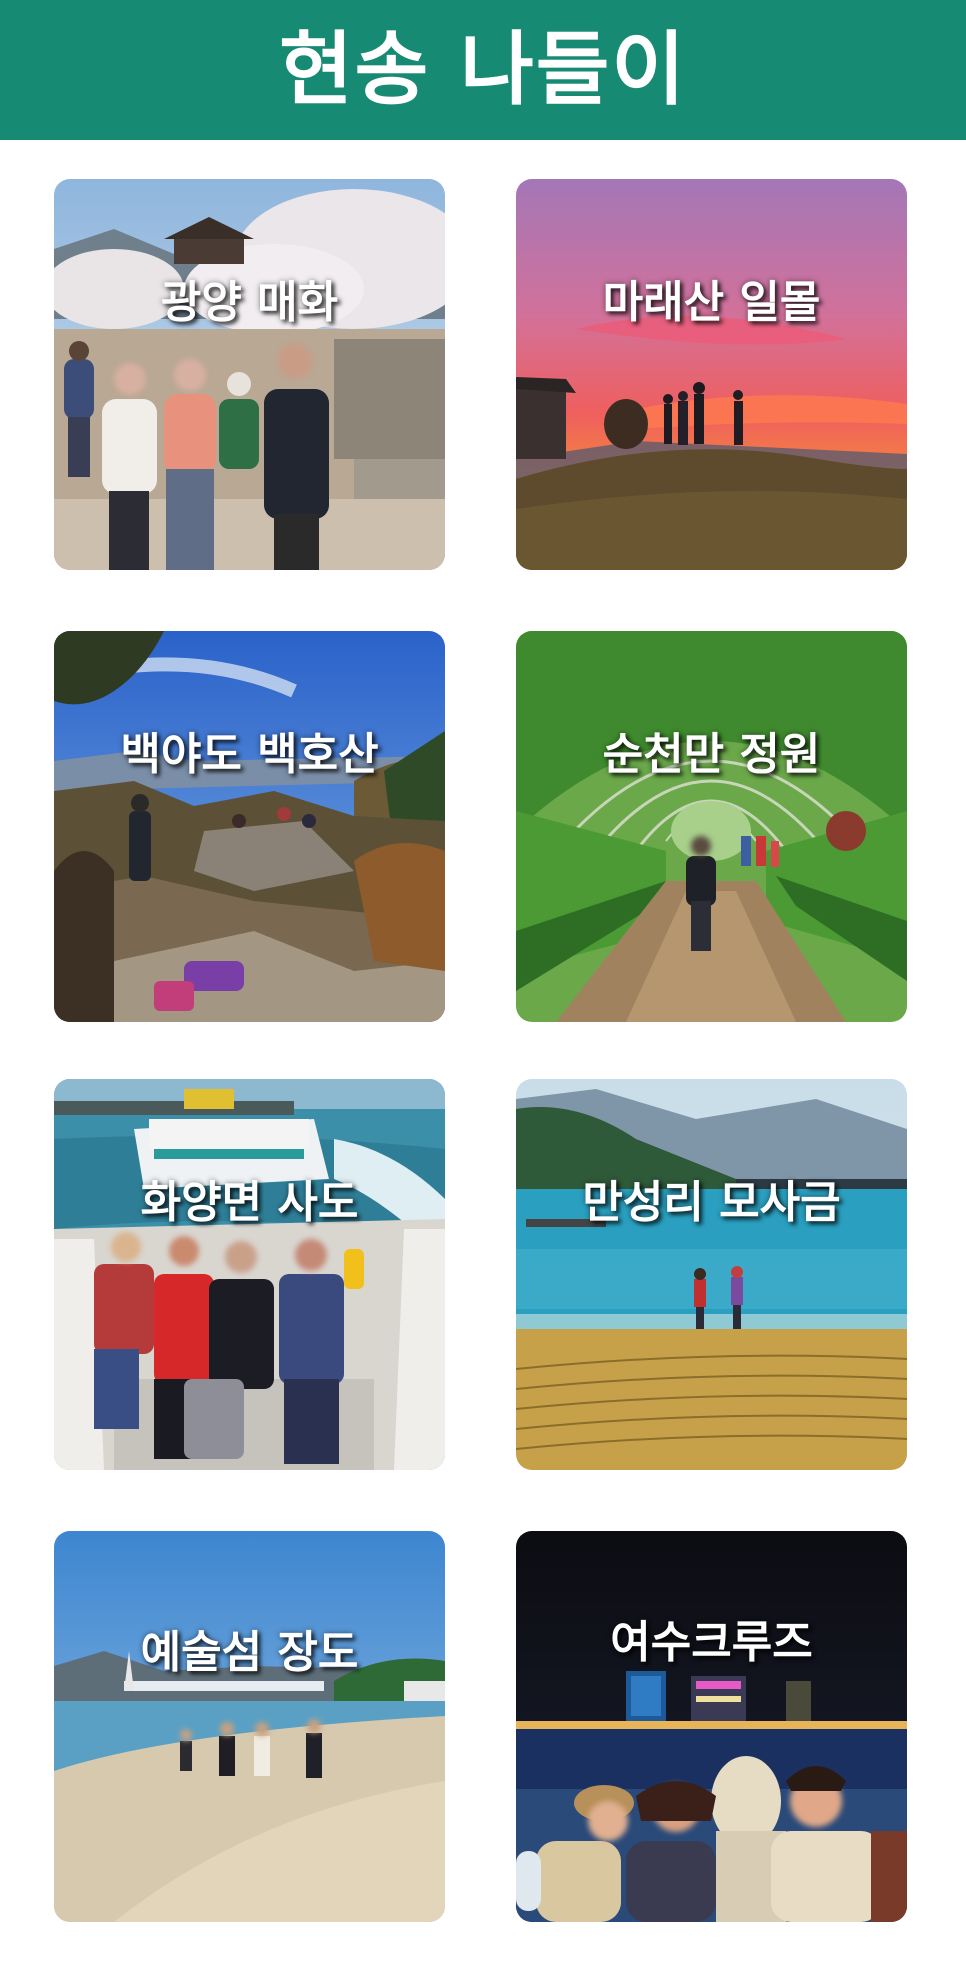 This screenshot has height=1980, width=966. I want to click on trip-card-yesulseom-jangdo: 예술섬 장도, so click(249, 1726).